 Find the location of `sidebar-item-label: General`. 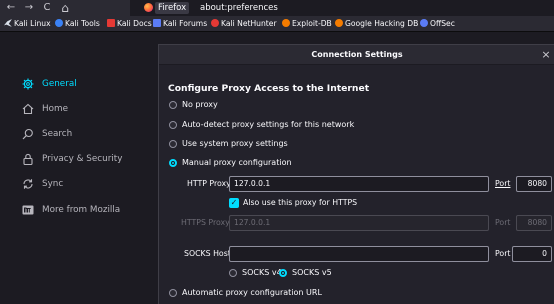

sidebar-item-label: General is located at coordinates (59, 84).